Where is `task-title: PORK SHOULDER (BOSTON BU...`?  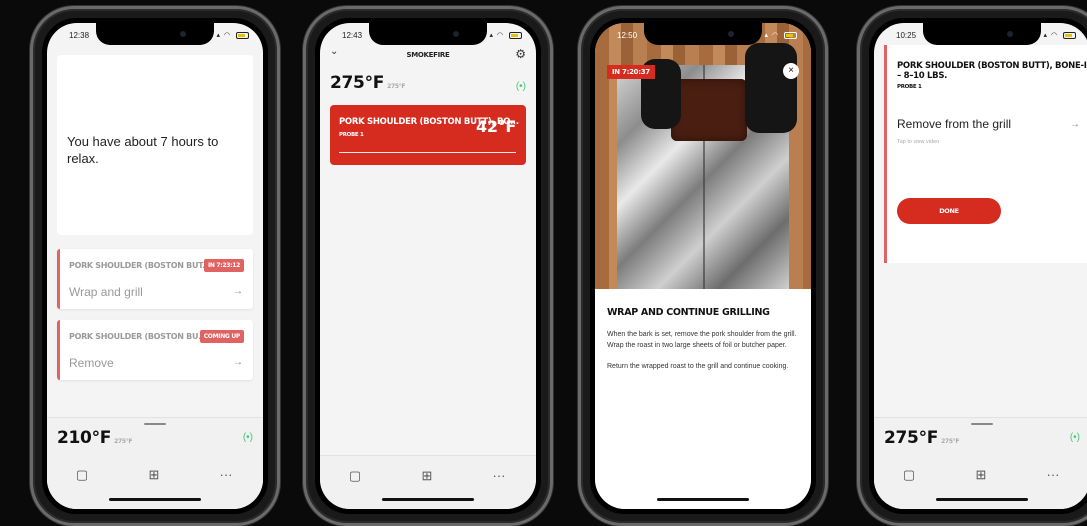
task-title: PORK SHOULDER (BOSTON BU... is located at coordinates (138, 336).